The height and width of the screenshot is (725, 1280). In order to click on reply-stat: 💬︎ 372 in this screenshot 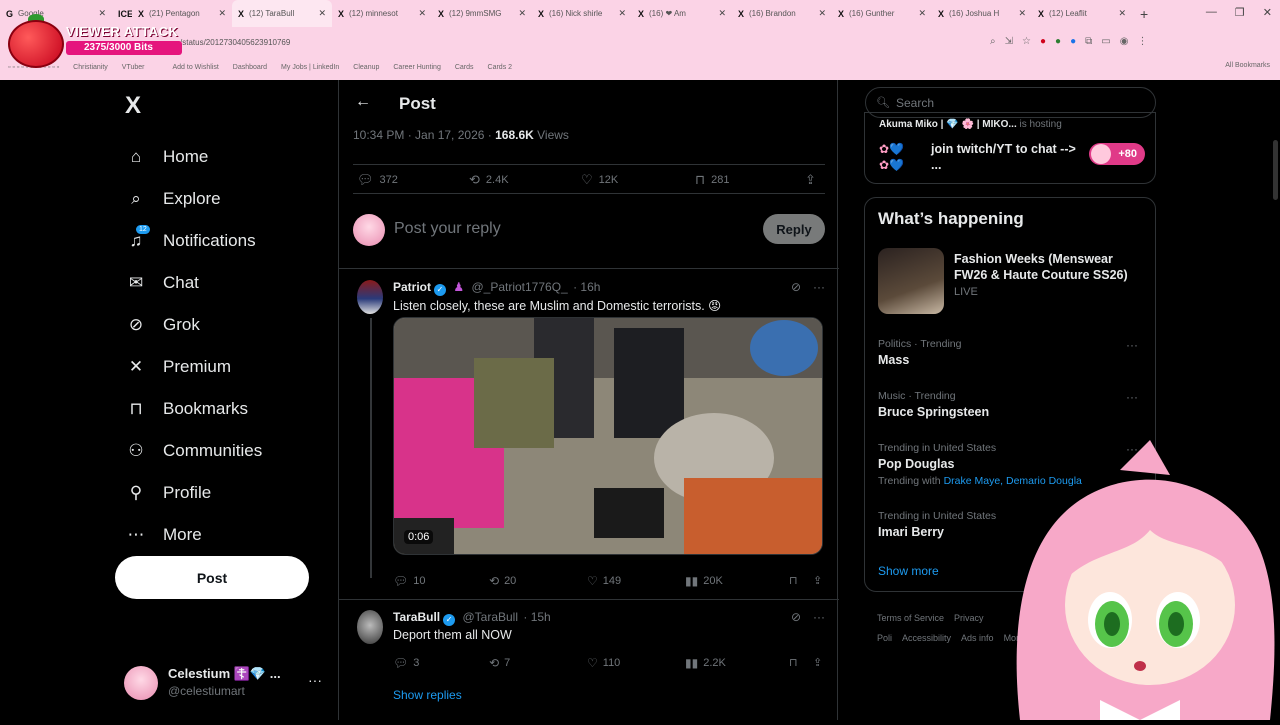, I will do `click(377, 180)`.